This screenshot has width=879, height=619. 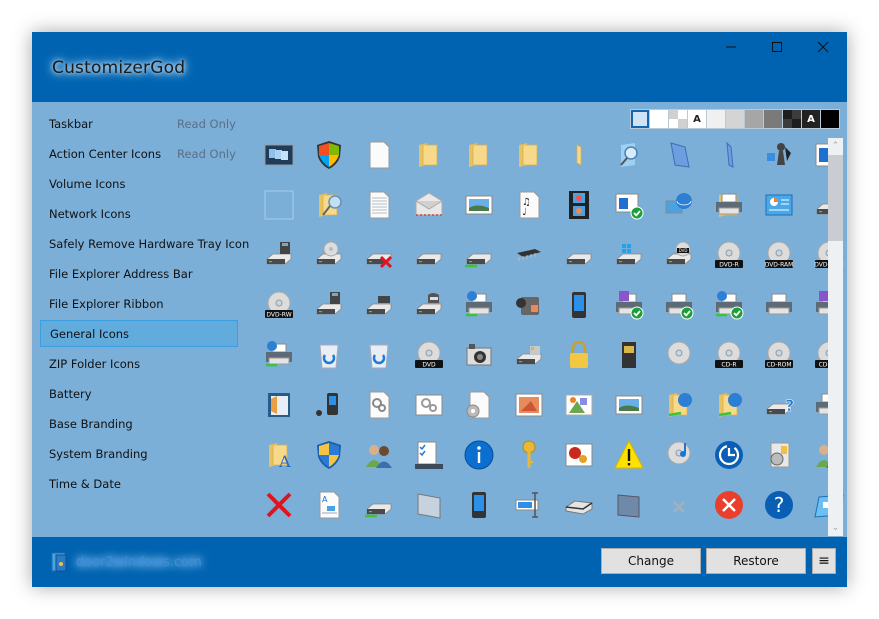 What do you see at coordinates (139, 423) in the screenshot?
I see `sidebar-item: Base Branding` at bounding box center [139, 423].